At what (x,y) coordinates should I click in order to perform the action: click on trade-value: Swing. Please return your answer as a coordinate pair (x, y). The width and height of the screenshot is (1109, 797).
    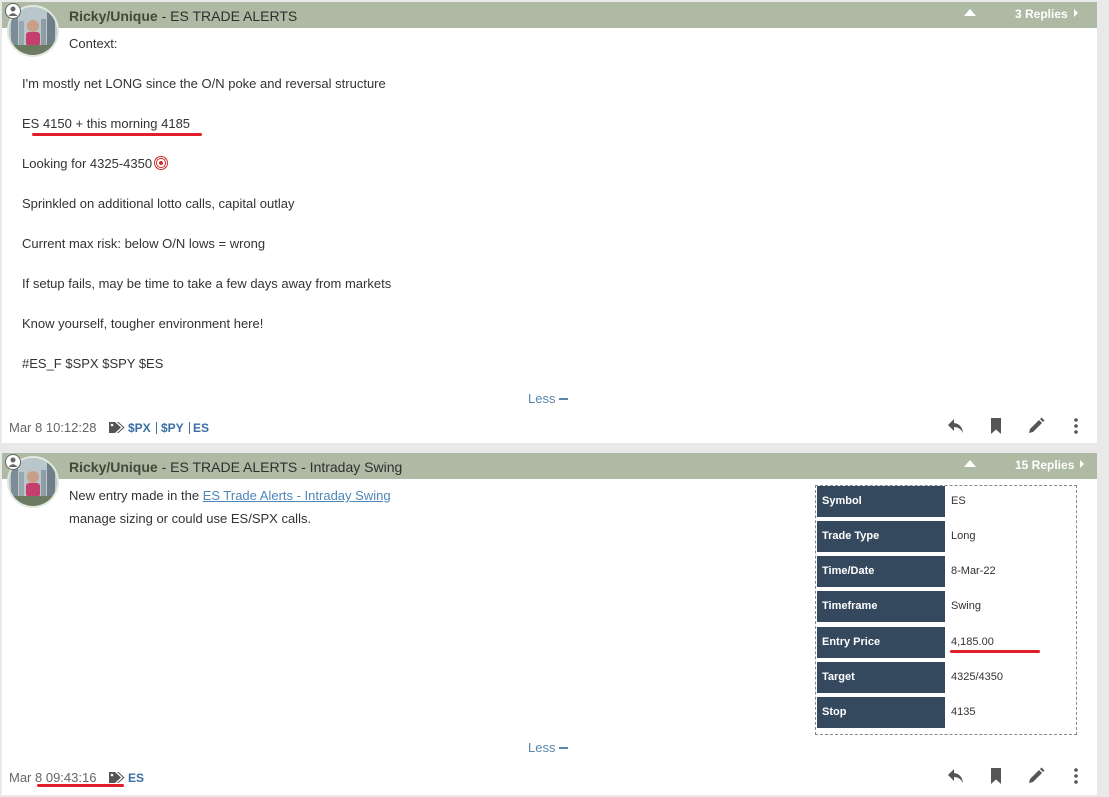
    Looking at the image, I should click on (966, 606).